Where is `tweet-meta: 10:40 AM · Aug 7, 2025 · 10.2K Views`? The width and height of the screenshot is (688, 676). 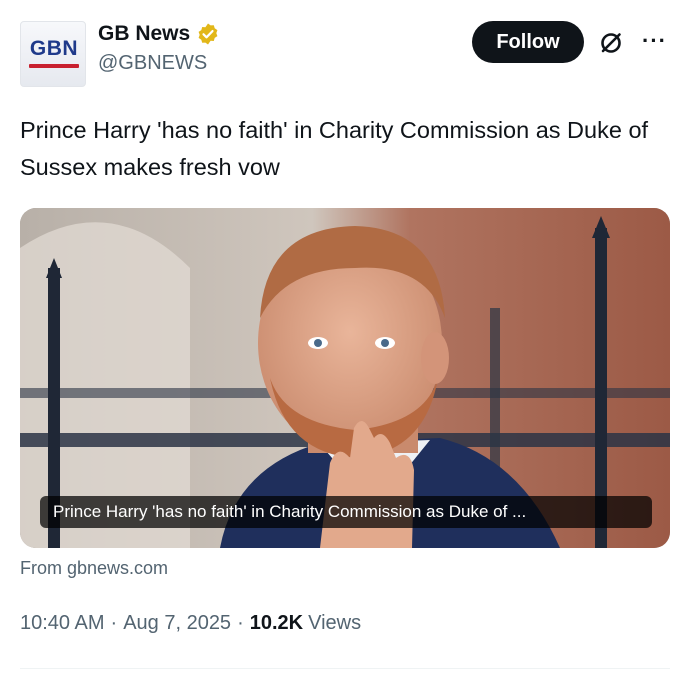 tweet-meta: 10:40 AM · Aug 7, 2025 · 10.2K Views is located at coordinates (190, 623).